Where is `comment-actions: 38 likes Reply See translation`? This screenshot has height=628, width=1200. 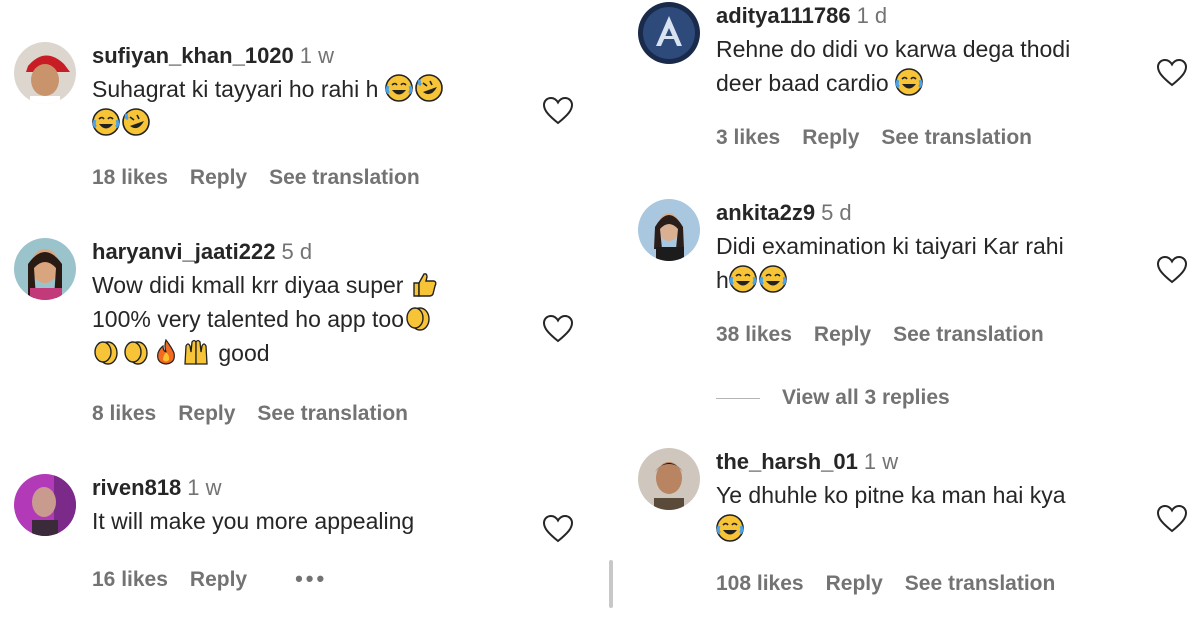 comment-actions: 38 likes Reply See translation is located at coordinates (891, 335).